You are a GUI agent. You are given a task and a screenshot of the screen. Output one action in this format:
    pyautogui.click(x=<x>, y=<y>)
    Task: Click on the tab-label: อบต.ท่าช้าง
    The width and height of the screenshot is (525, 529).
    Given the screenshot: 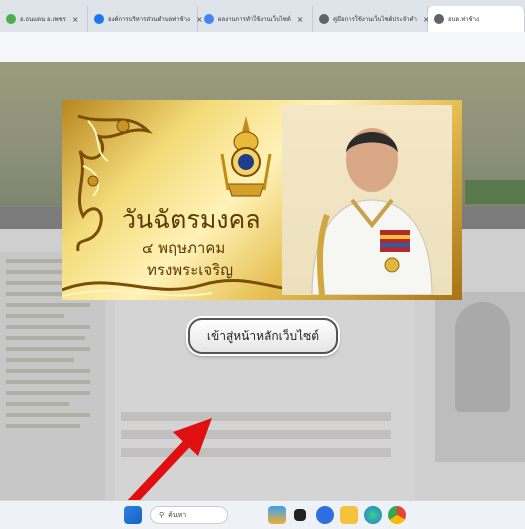 What is the action you would take?
    pyautogui.click(x=463, y=19)
    